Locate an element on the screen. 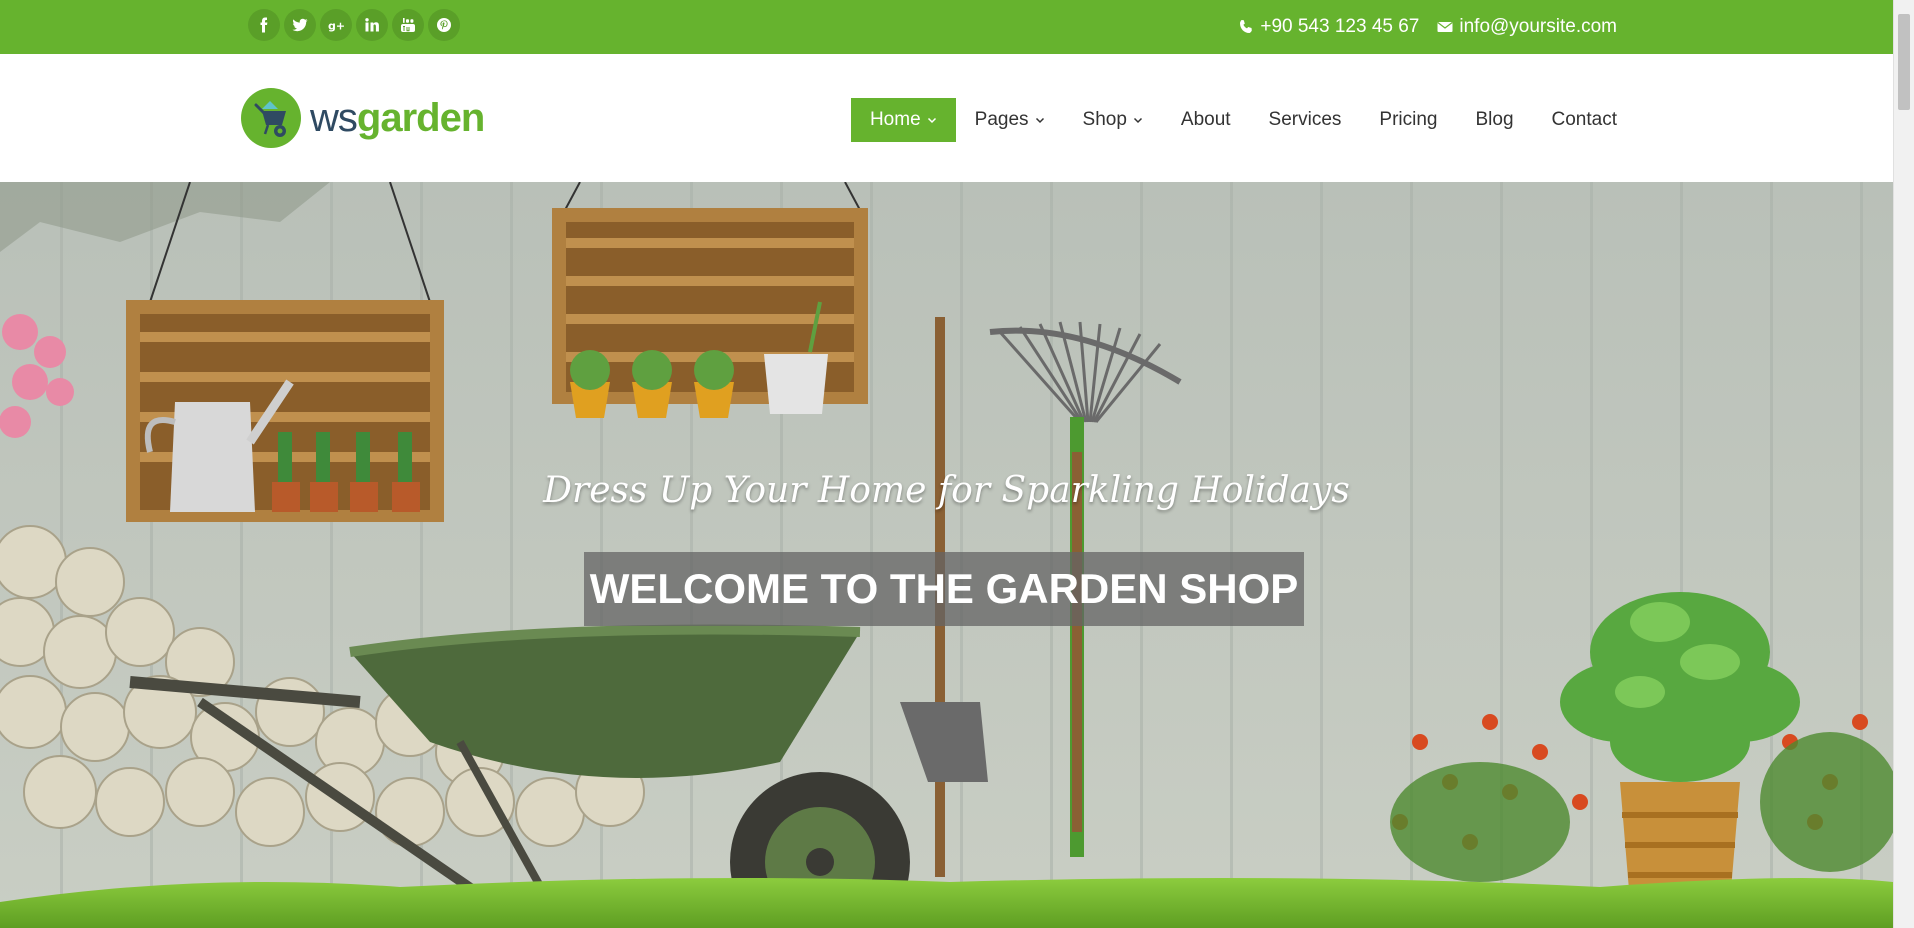  nav-item-contact: Contact is located at coordinates (1575, 120).